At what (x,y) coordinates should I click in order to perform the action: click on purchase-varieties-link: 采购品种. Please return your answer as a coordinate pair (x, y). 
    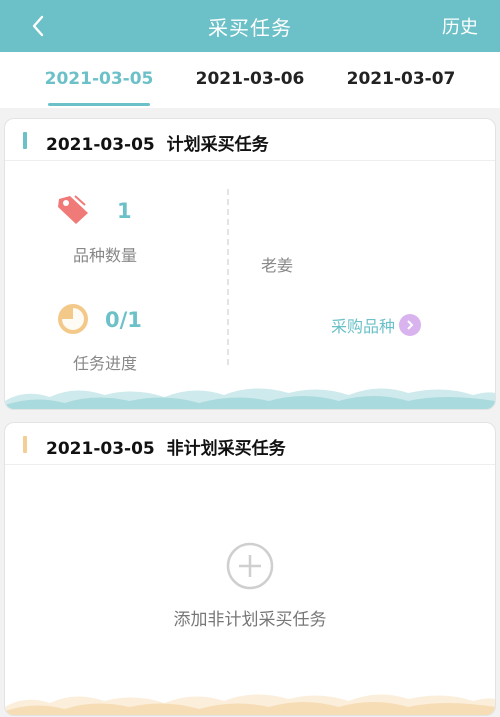
    Looking at the image, I should click on (376, 325).